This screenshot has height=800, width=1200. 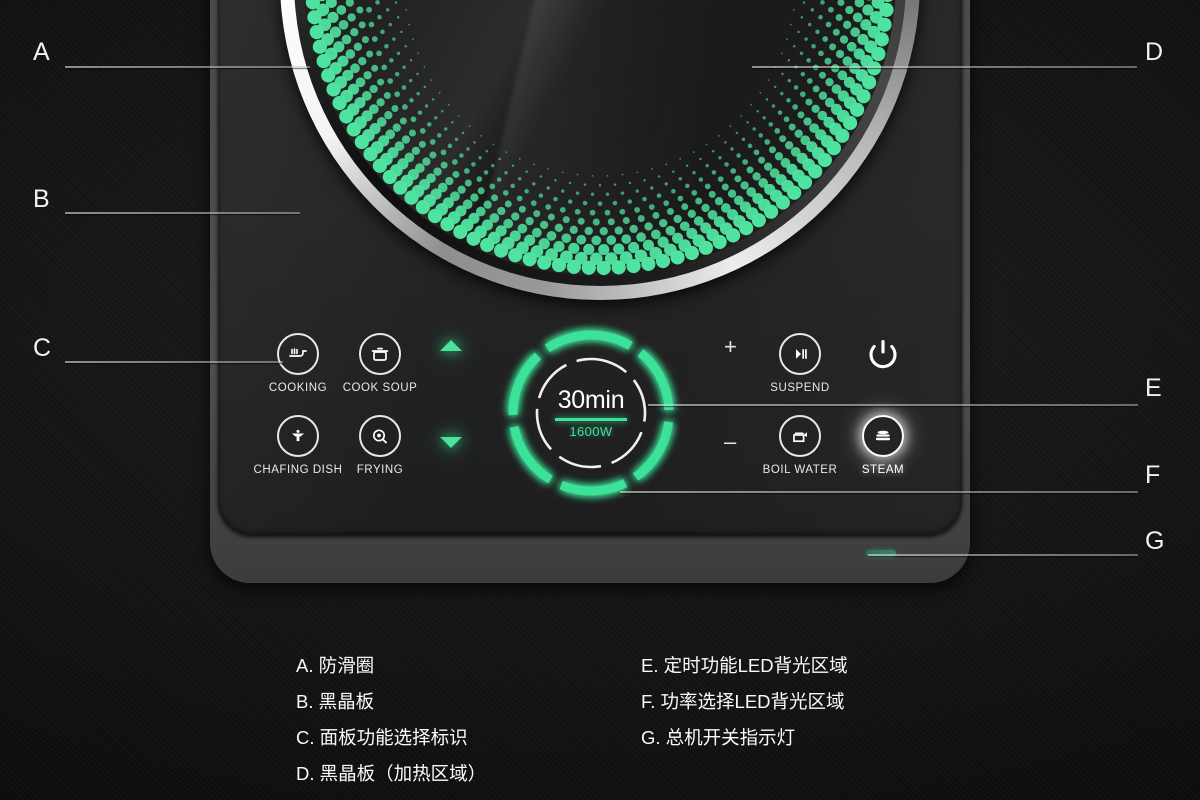 What do you see at coordinates (883, 355) in the screenshot?
I see `power-icon` at bounding box center [883, 355].